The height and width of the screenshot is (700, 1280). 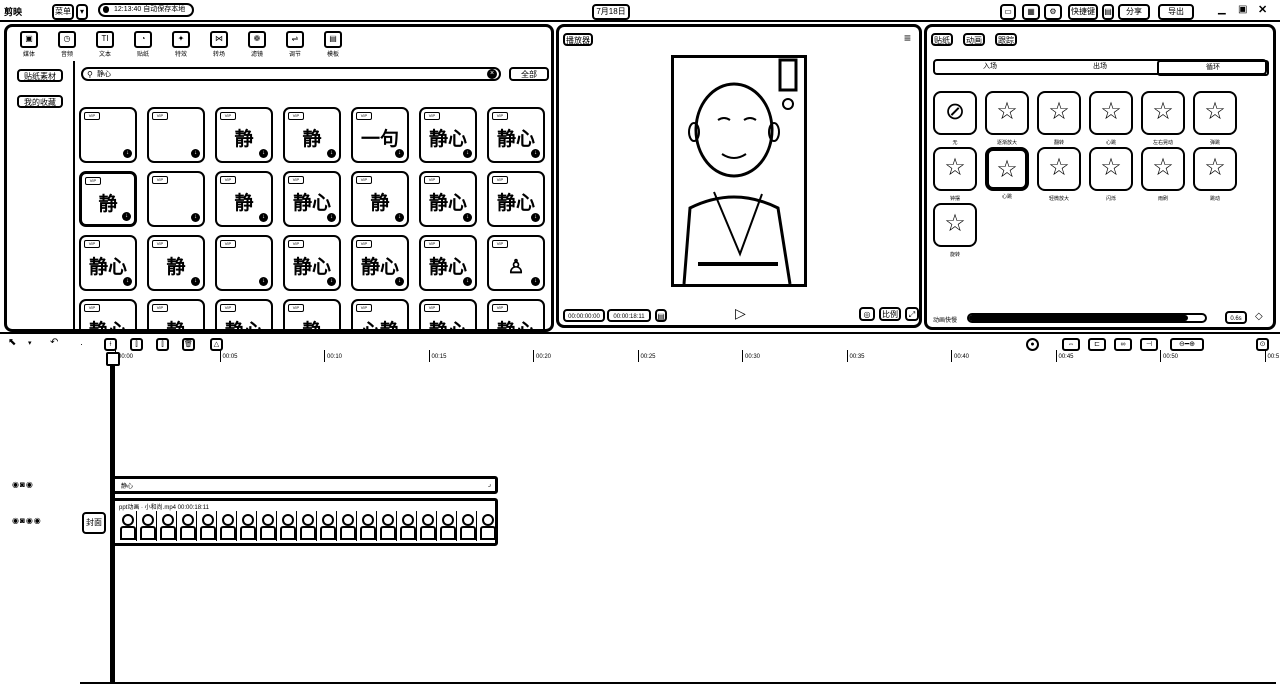 I want to click on playhead-handle, so click(x=113, y=359).